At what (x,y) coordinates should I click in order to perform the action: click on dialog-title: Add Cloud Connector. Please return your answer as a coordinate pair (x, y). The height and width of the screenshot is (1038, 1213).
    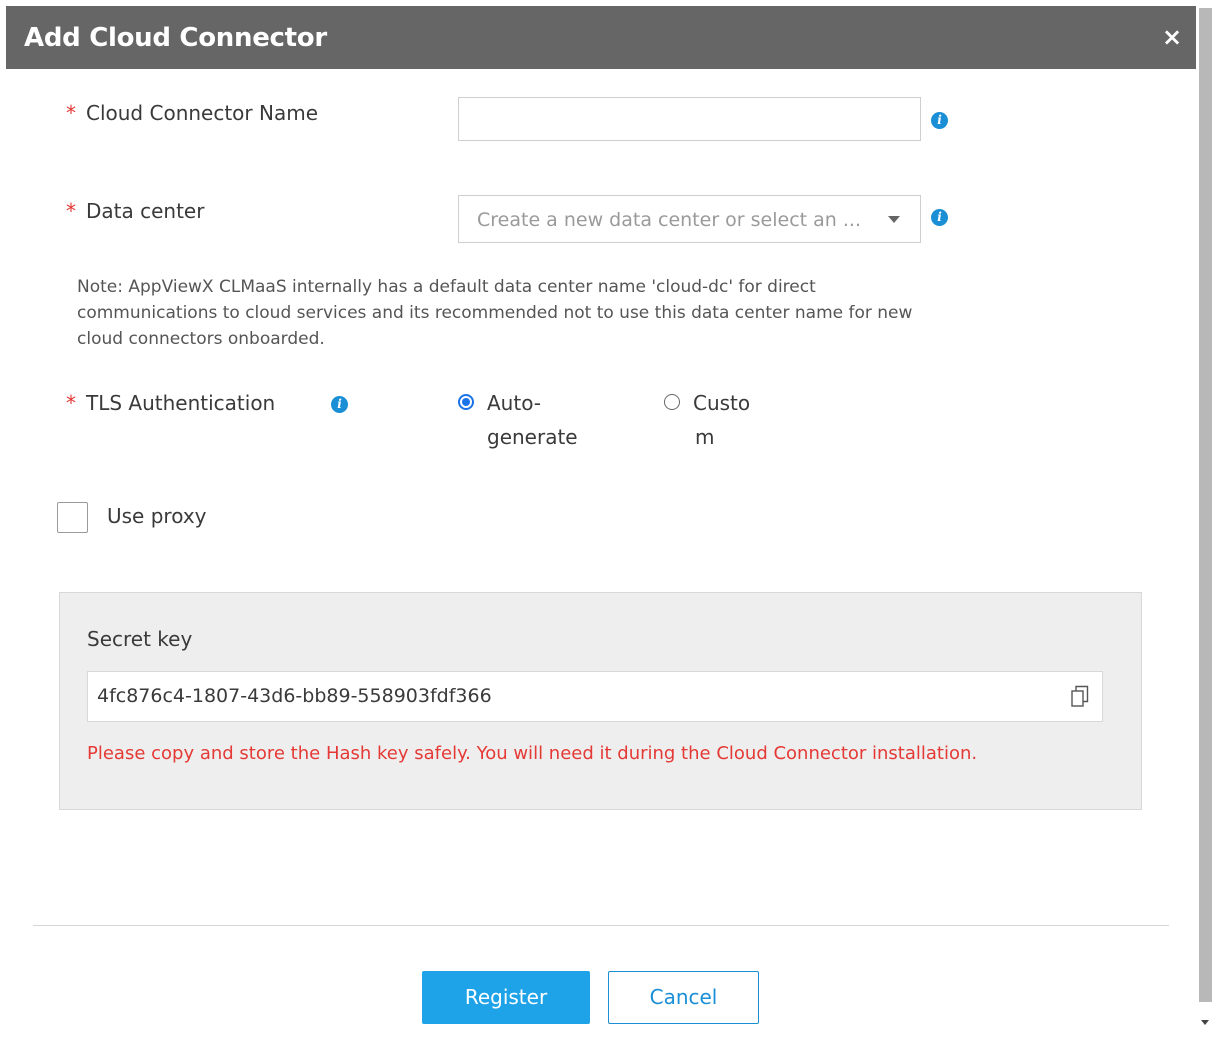
    Looking at the image, I should click on (175, 38).